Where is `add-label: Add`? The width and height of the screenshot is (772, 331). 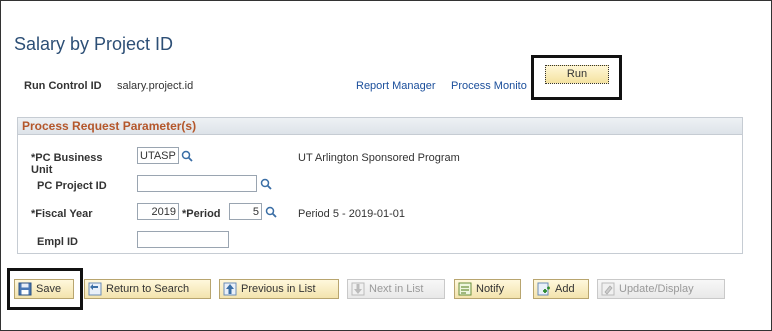
add-label: Add is located at coordinates (565, 289).